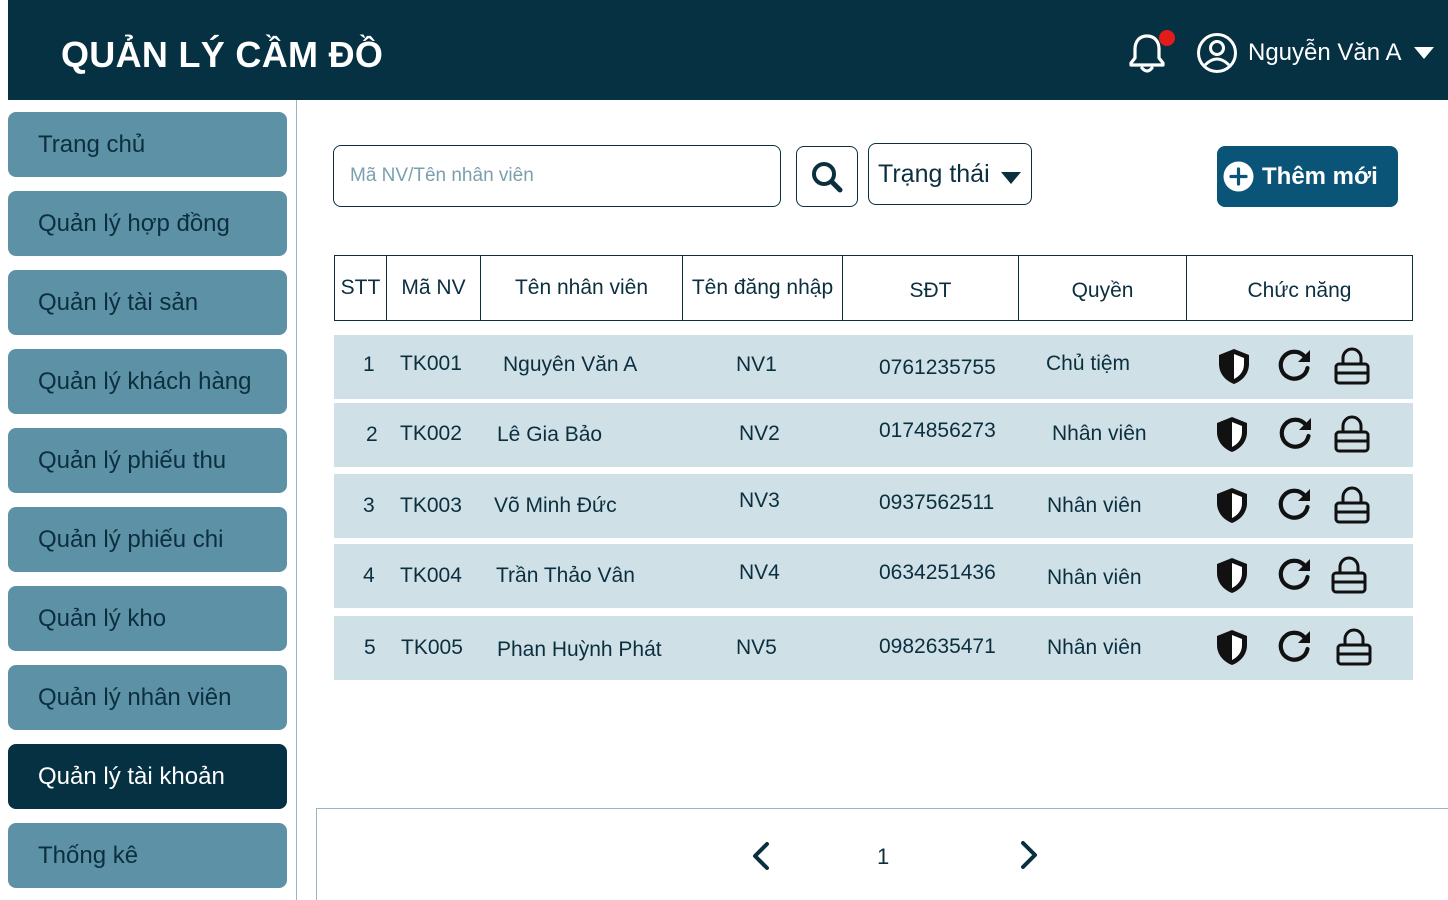 This screenshot has width=1448, height=900. I want to click on search-icon, so click(827, 176).